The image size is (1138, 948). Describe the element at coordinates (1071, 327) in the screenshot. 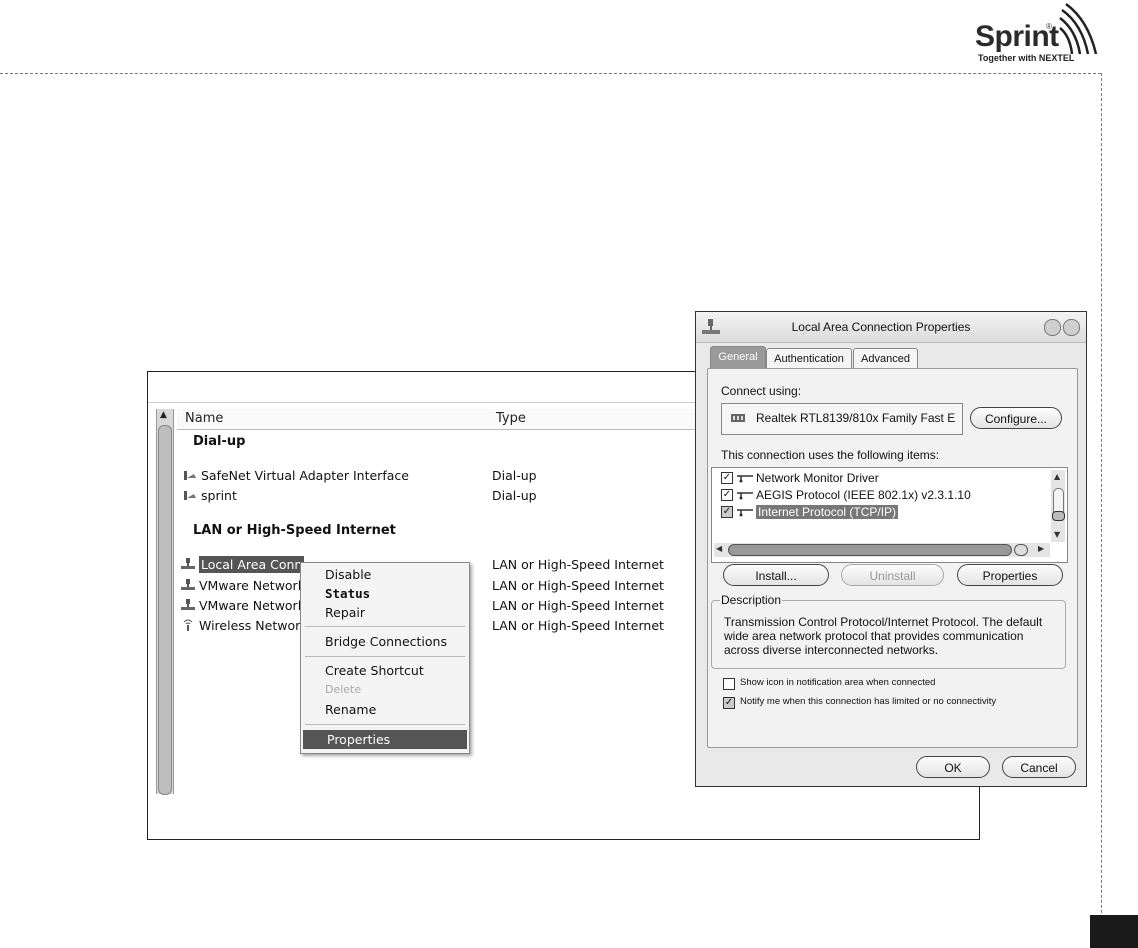

I see `close-button` at that location.